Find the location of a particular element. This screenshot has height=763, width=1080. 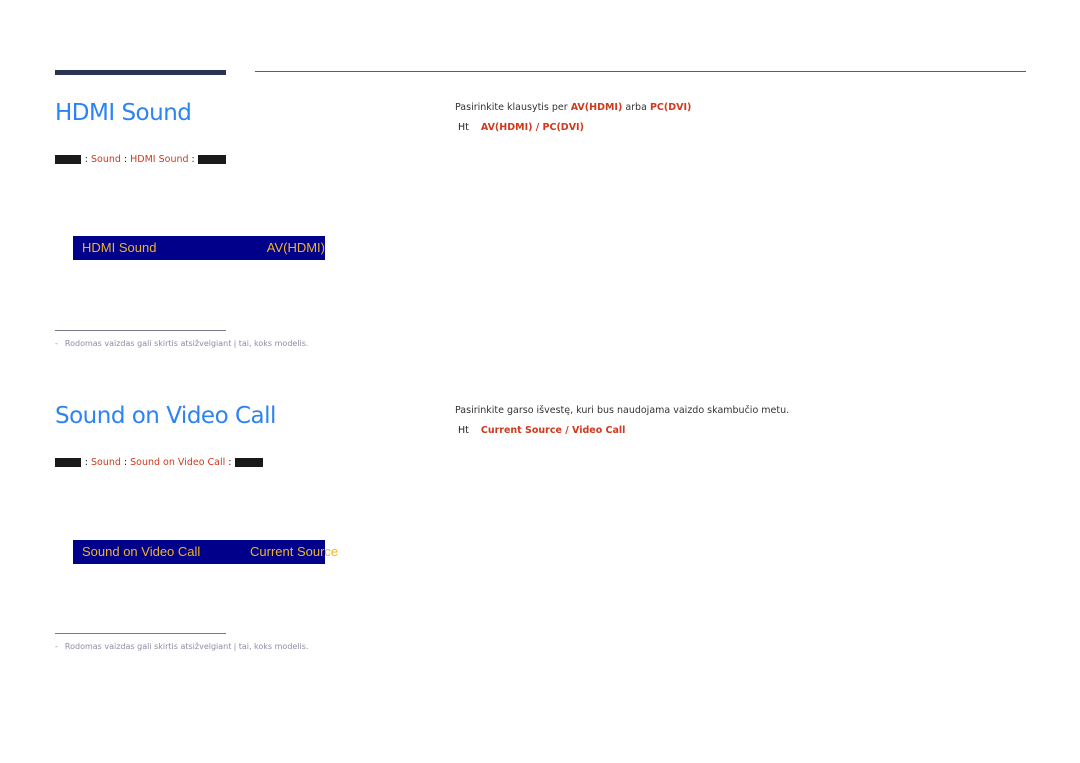

osd-label: Sound on Video Call is located at coordinates (141, 551).